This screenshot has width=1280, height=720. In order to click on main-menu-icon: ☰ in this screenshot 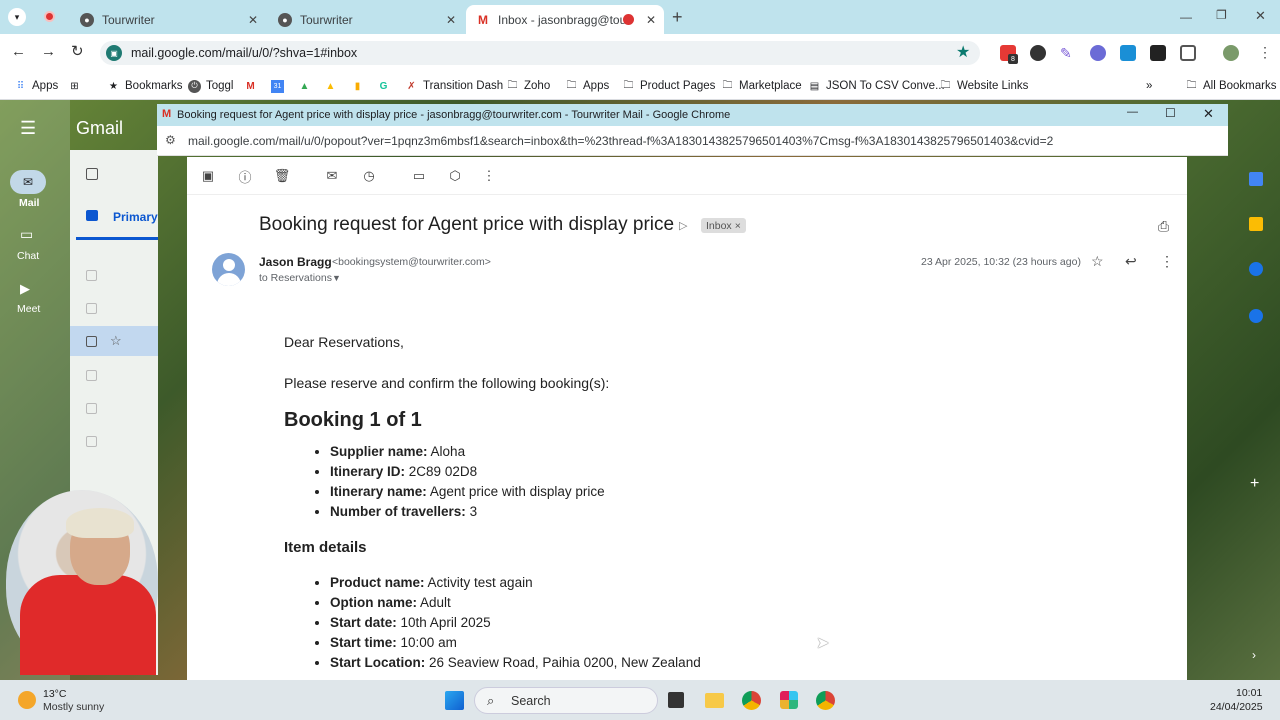, I will do `click(28, 128)`.